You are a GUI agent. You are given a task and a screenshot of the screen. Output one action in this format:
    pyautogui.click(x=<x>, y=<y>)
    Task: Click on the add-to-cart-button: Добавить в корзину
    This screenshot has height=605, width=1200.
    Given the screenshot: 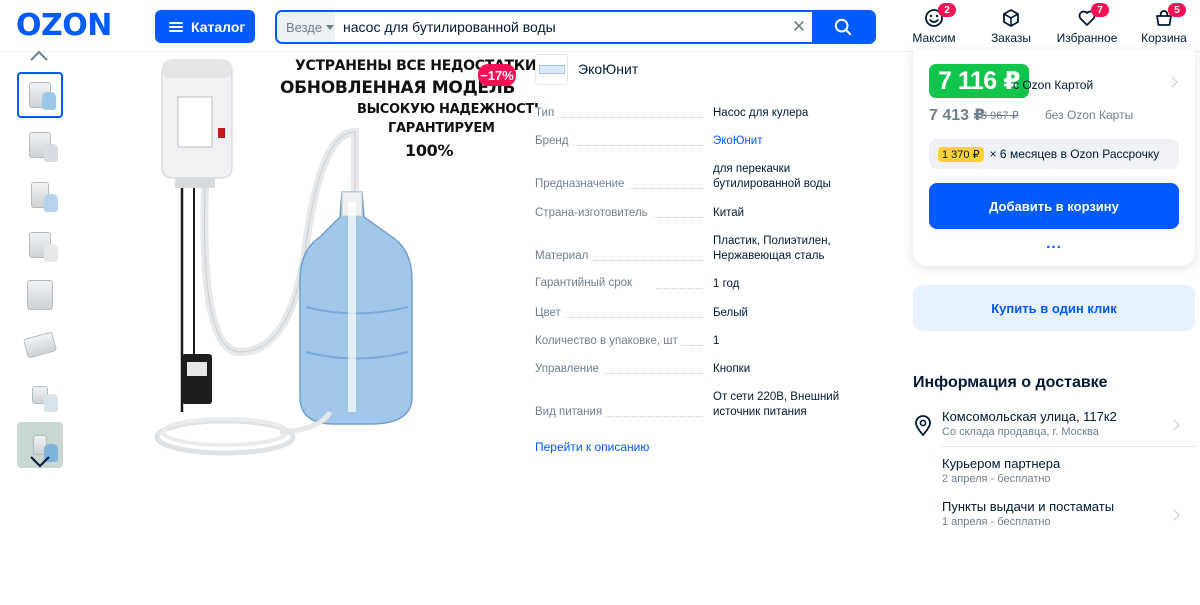 What is the action you would take?
    pyautogui.click(x=1054, y=206)
    